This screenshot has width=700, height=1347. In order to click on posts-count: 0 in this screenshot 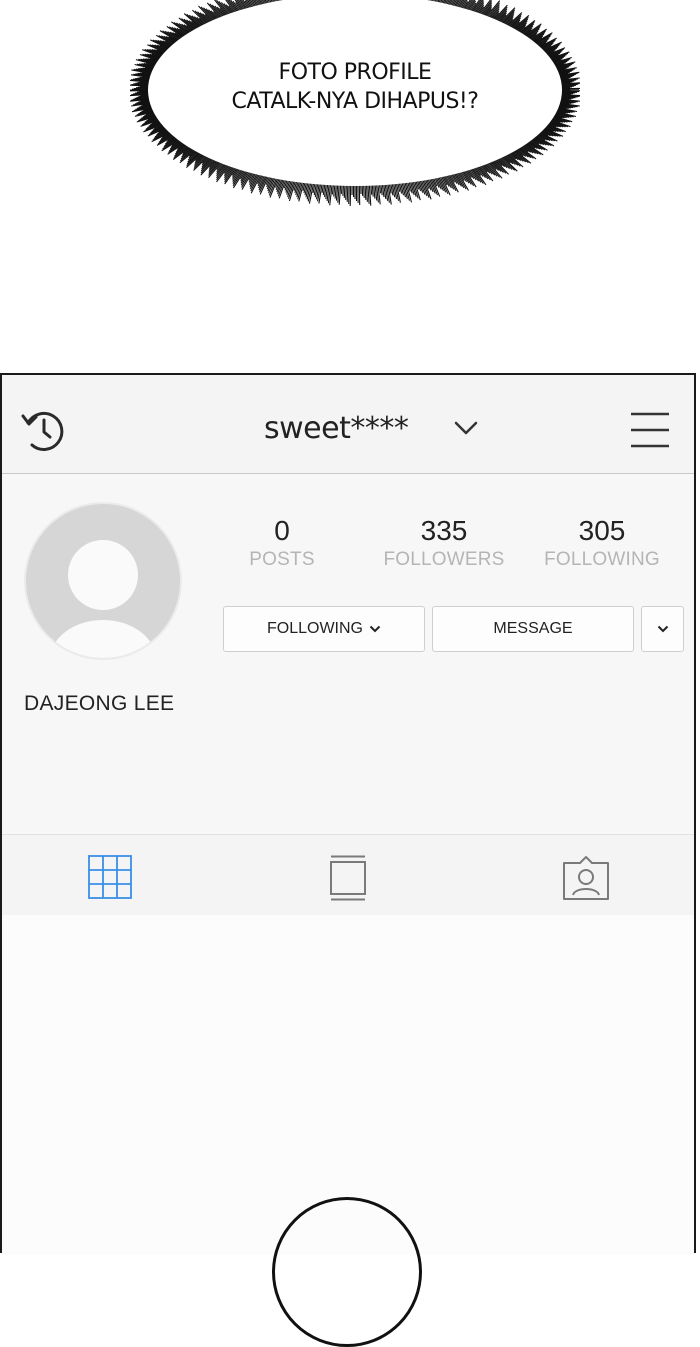, I will do `click(282, 531)`.